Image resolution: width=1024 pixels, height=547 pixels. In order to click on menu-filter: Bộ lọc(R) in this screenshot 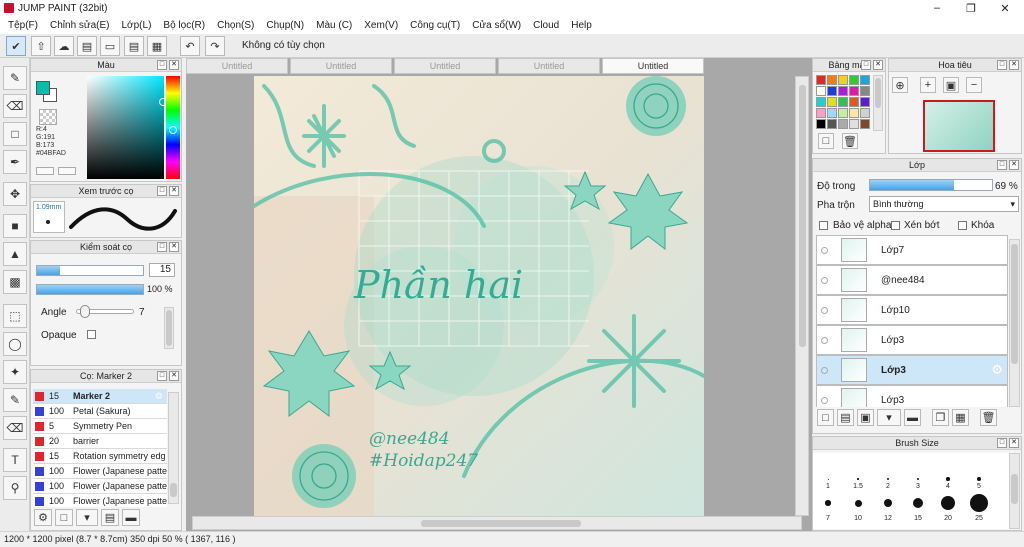, I will do `click(184, 25)`.